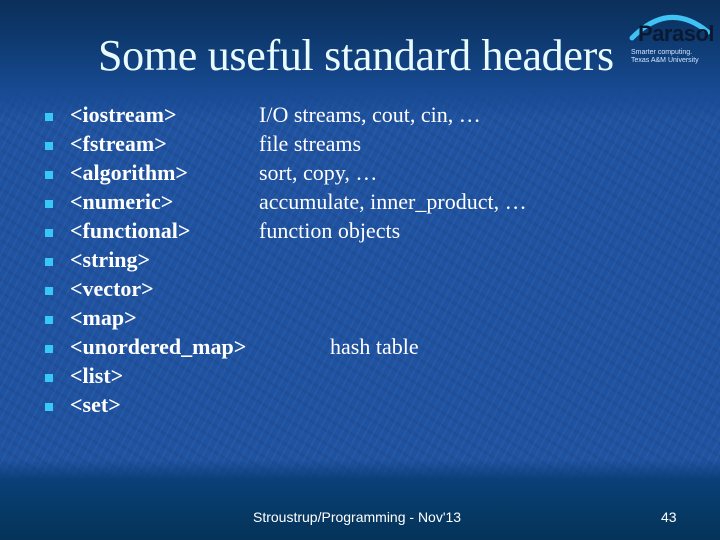  Describe the element at coordinates (356, 55) in the screenshot. I see `slide-title: Some useful standard headers` at that location.